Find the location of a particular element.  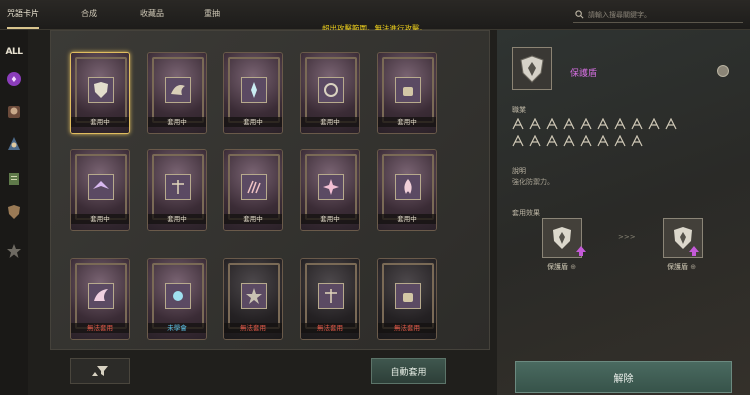

category-skull is located at coordinates (14, 112).